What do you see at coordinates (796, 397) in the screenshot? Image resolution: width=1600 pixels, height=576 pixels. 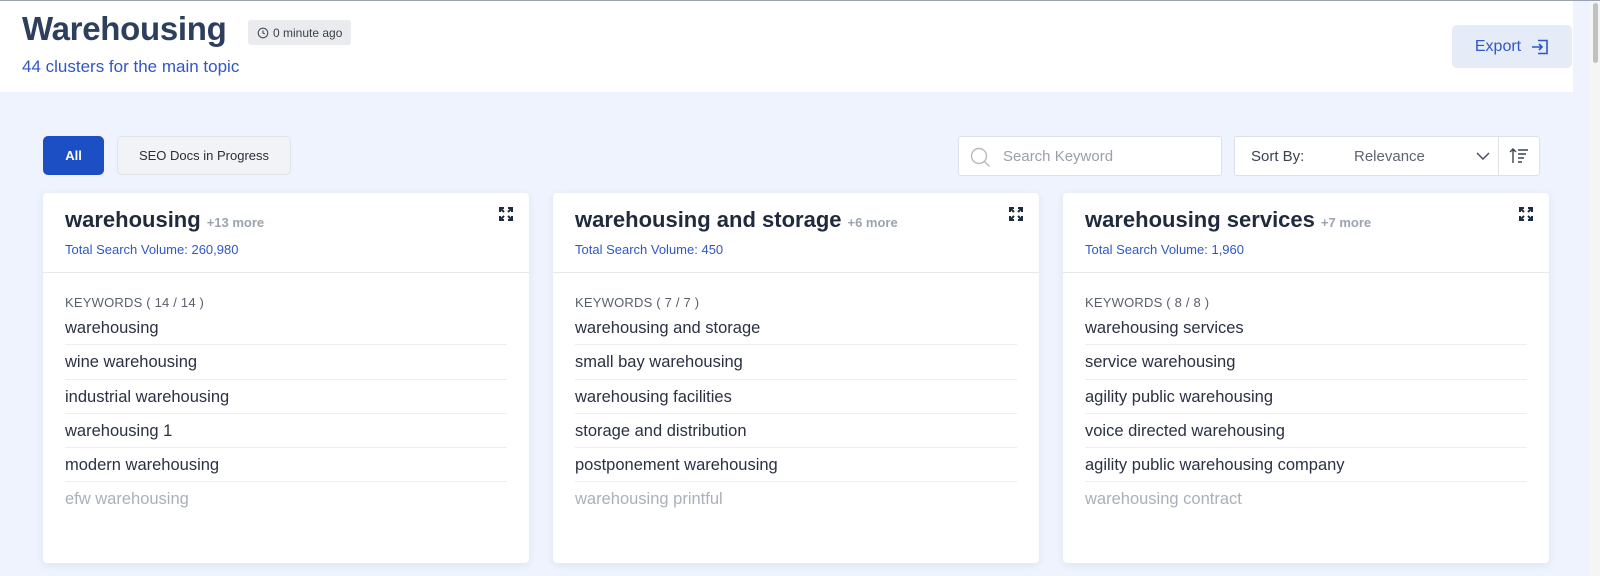 I see `keyword-item: warehousing facilities` at bounding box center [796, 397].